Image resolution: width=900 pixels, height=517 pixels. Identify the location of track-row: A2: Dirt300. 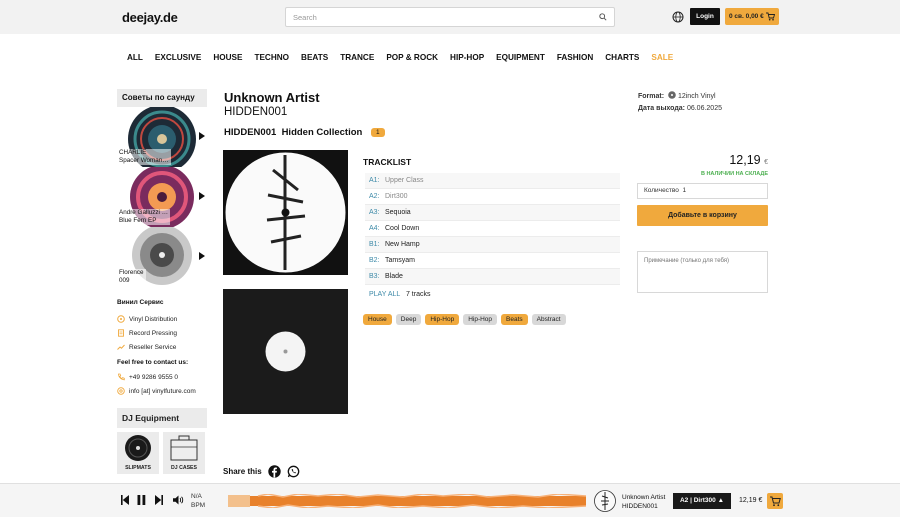
(492, 197).